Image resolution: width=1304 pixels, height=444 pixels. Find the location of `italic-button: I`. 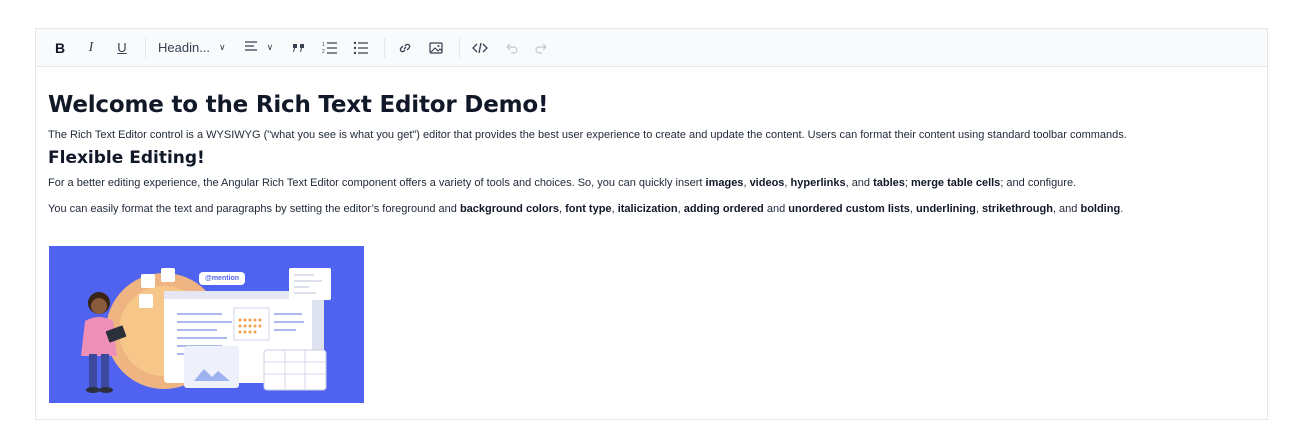

italic-button: I is located at coordinates (91, 48).